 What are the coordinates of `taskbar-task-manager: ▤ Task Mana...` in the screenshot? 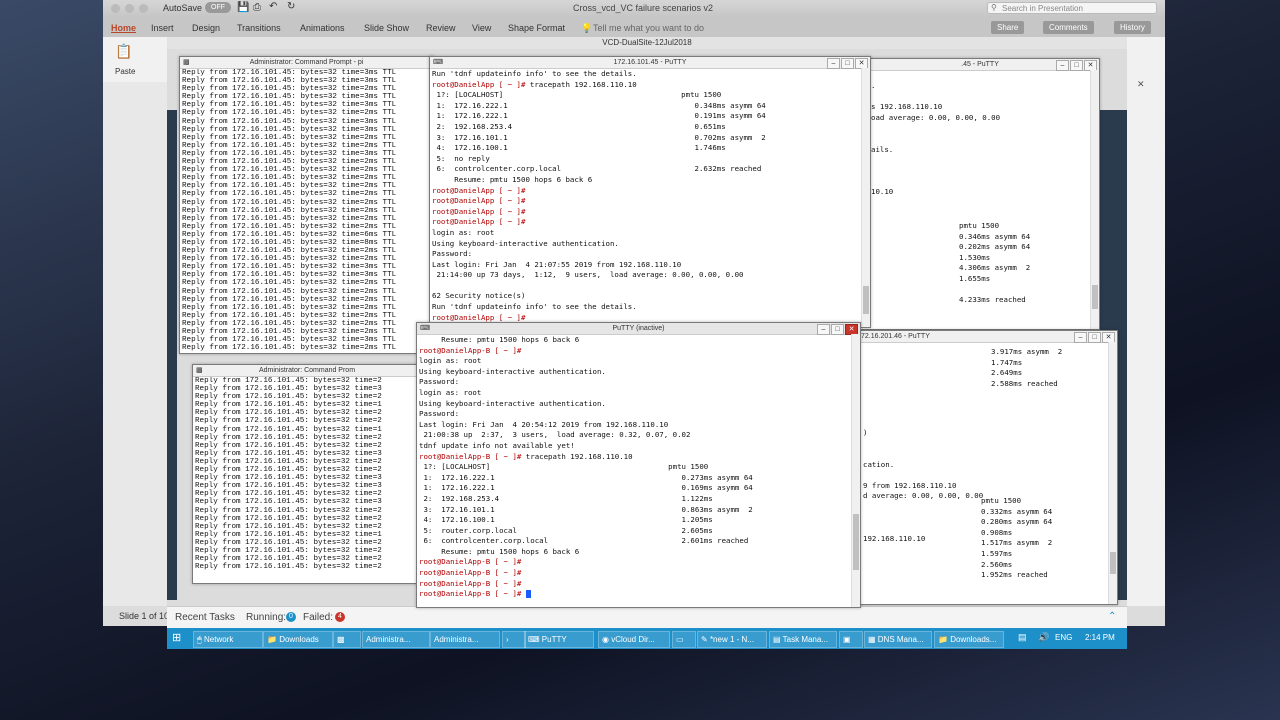 It's located at (803, 639).